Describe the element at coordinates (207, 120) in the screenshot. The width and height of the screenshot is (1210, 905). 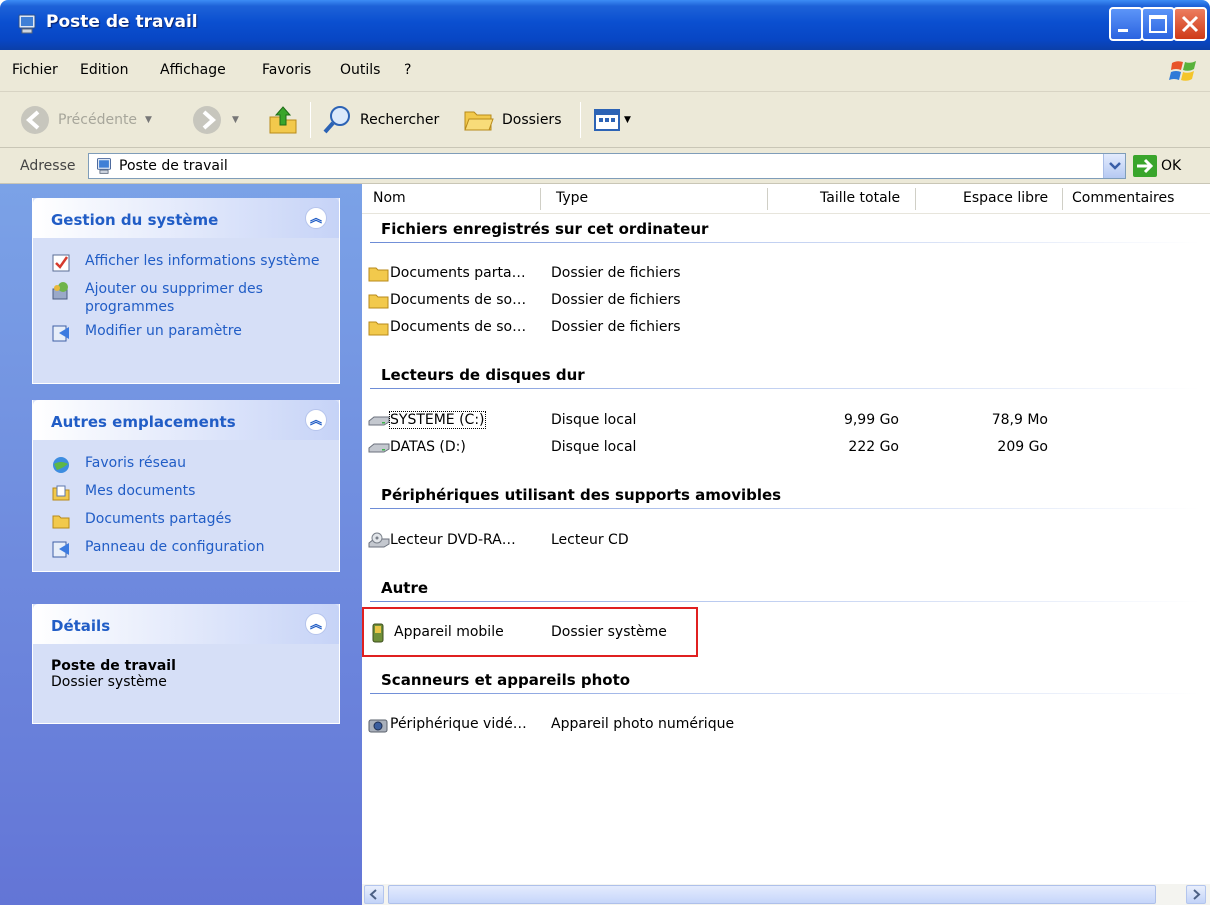
I see `forward-arrow-icon` at that location.